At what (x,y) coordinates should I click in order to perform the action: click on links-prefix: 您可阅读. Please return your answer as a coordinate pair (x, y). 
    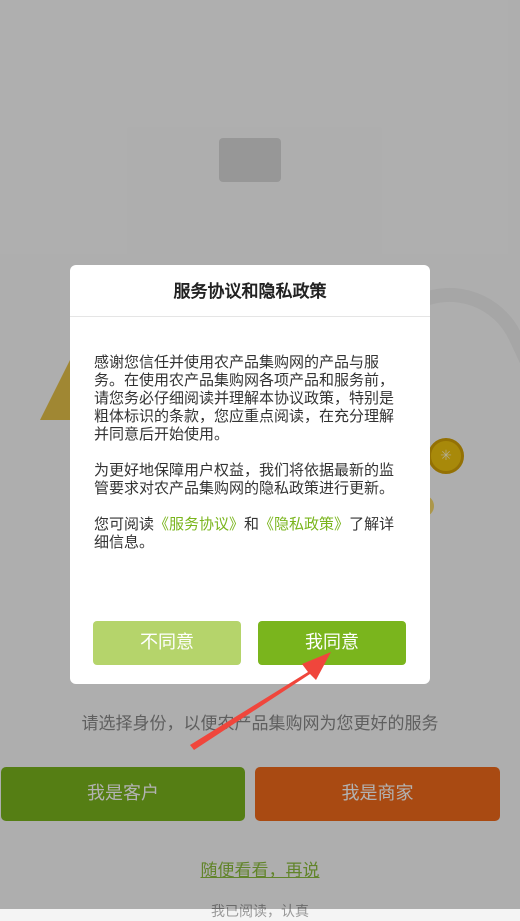
    Looking at the image, I should click on (124, 524).